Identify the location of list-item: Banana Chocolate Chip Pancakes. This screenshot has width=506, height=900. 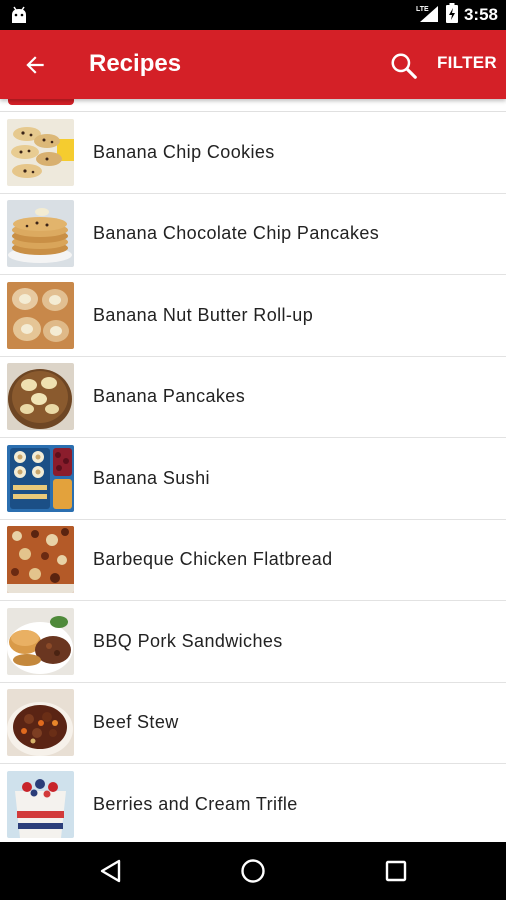
(253, 234).